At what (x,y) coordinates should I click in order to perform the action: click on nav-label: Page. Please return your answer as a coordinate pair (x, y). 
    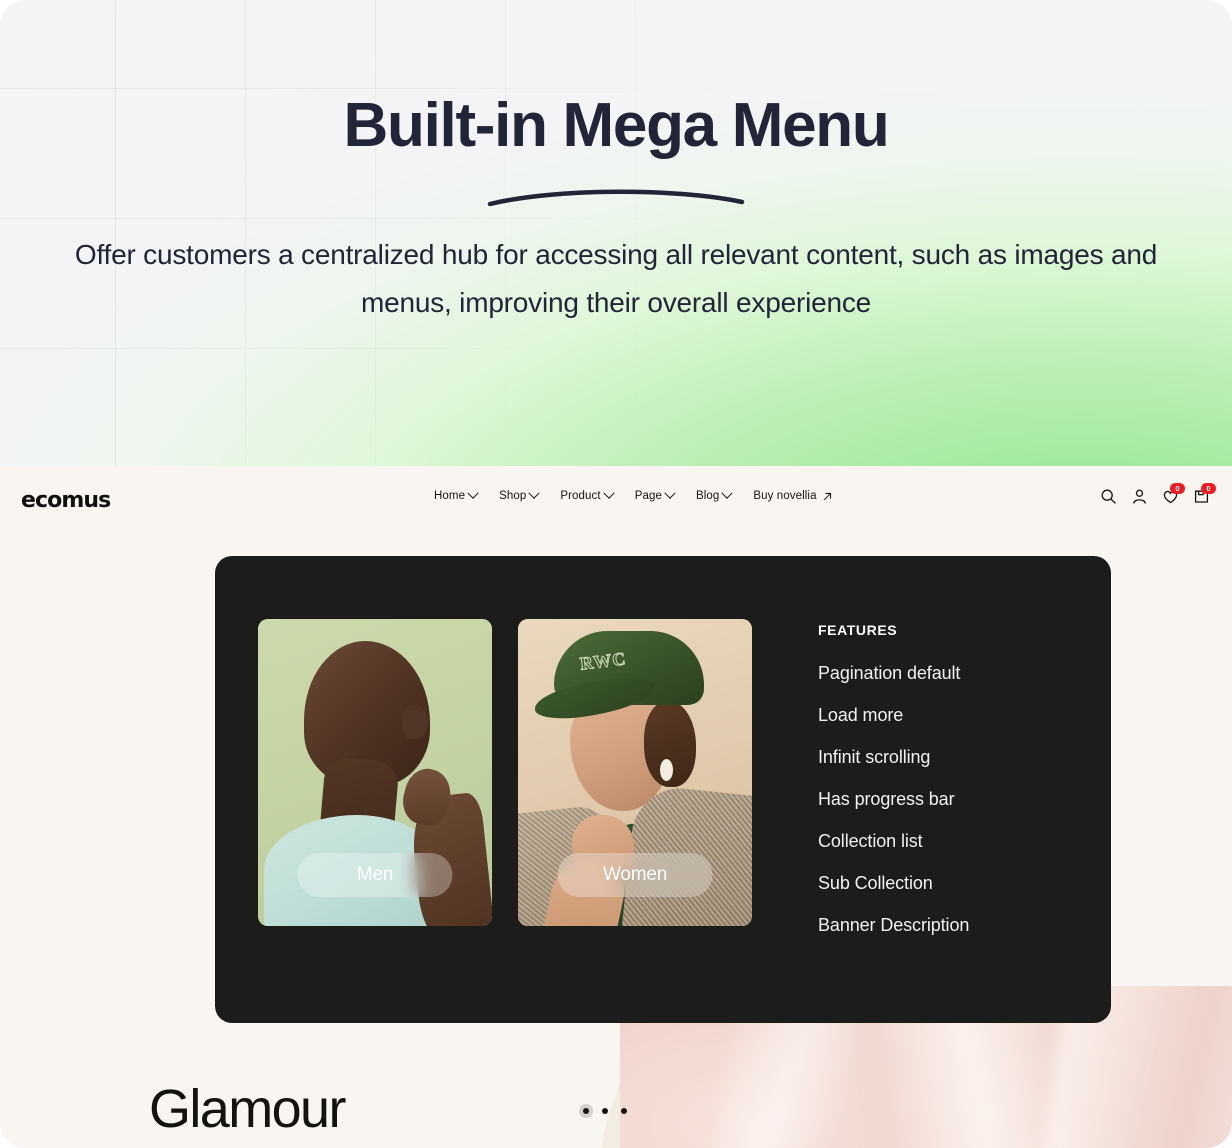
    Looking at the image, I should click on (648, 496).